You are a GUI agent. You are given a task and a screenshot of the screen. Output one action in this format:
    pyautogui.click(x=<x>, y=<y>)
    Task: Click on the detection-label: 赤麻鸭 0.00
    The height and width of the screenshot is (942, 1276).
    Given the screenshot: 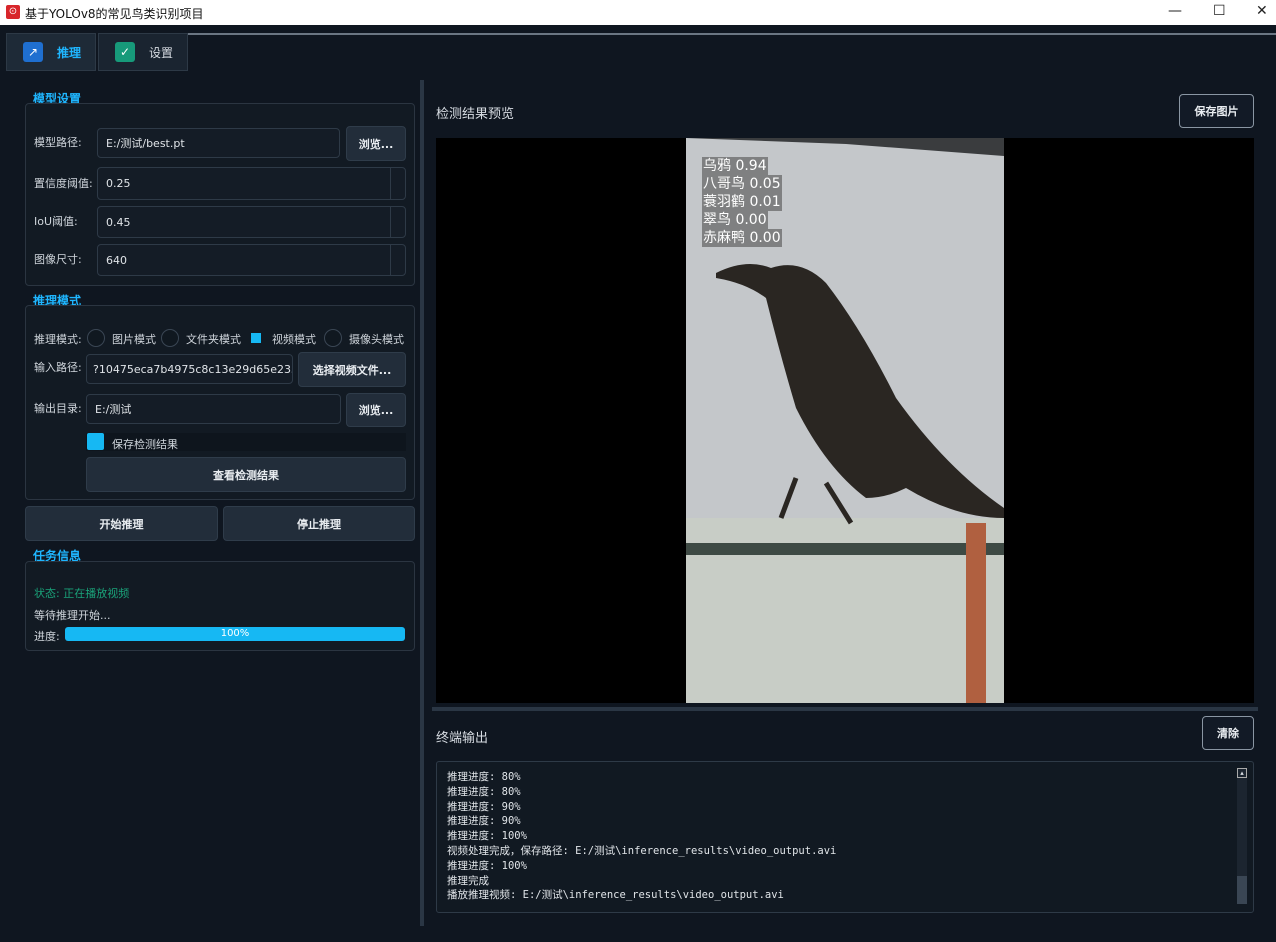 What is the action you would take?
    pyautogui.click(x=742, y=238)
    